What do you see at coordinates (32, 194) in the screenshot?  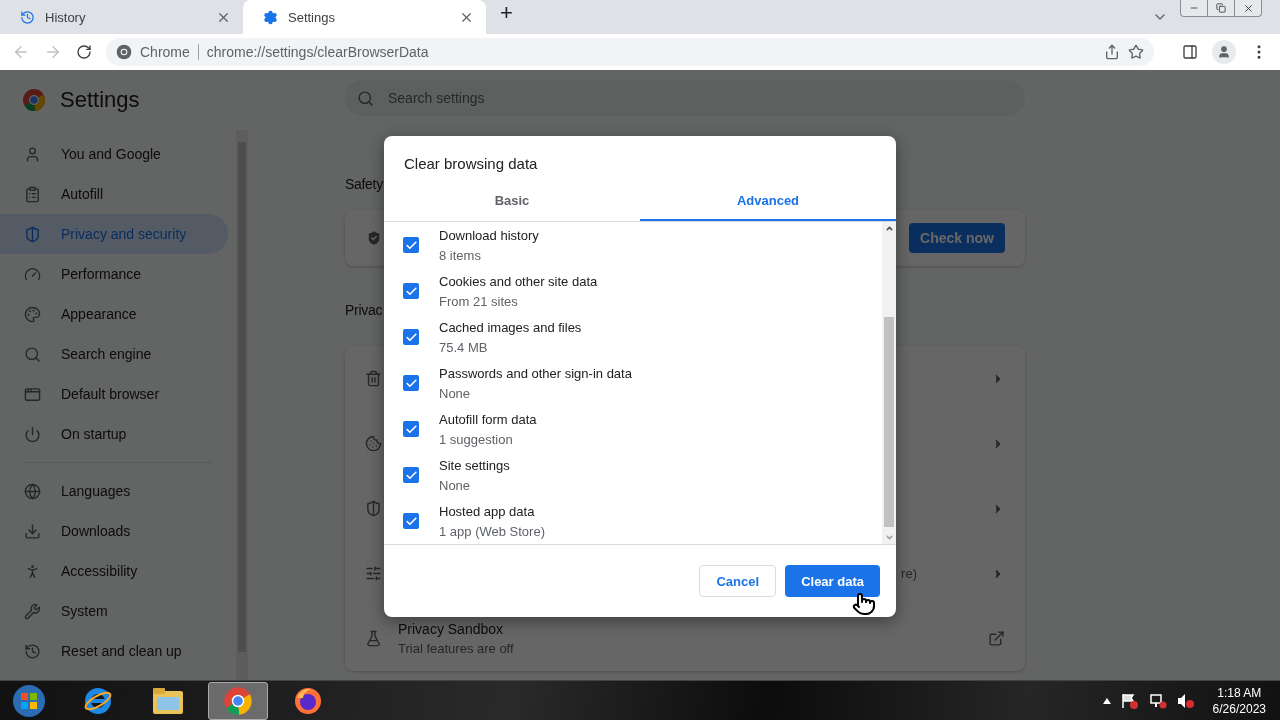 I see `clipboard-icon` at bounding box center [32, 194].